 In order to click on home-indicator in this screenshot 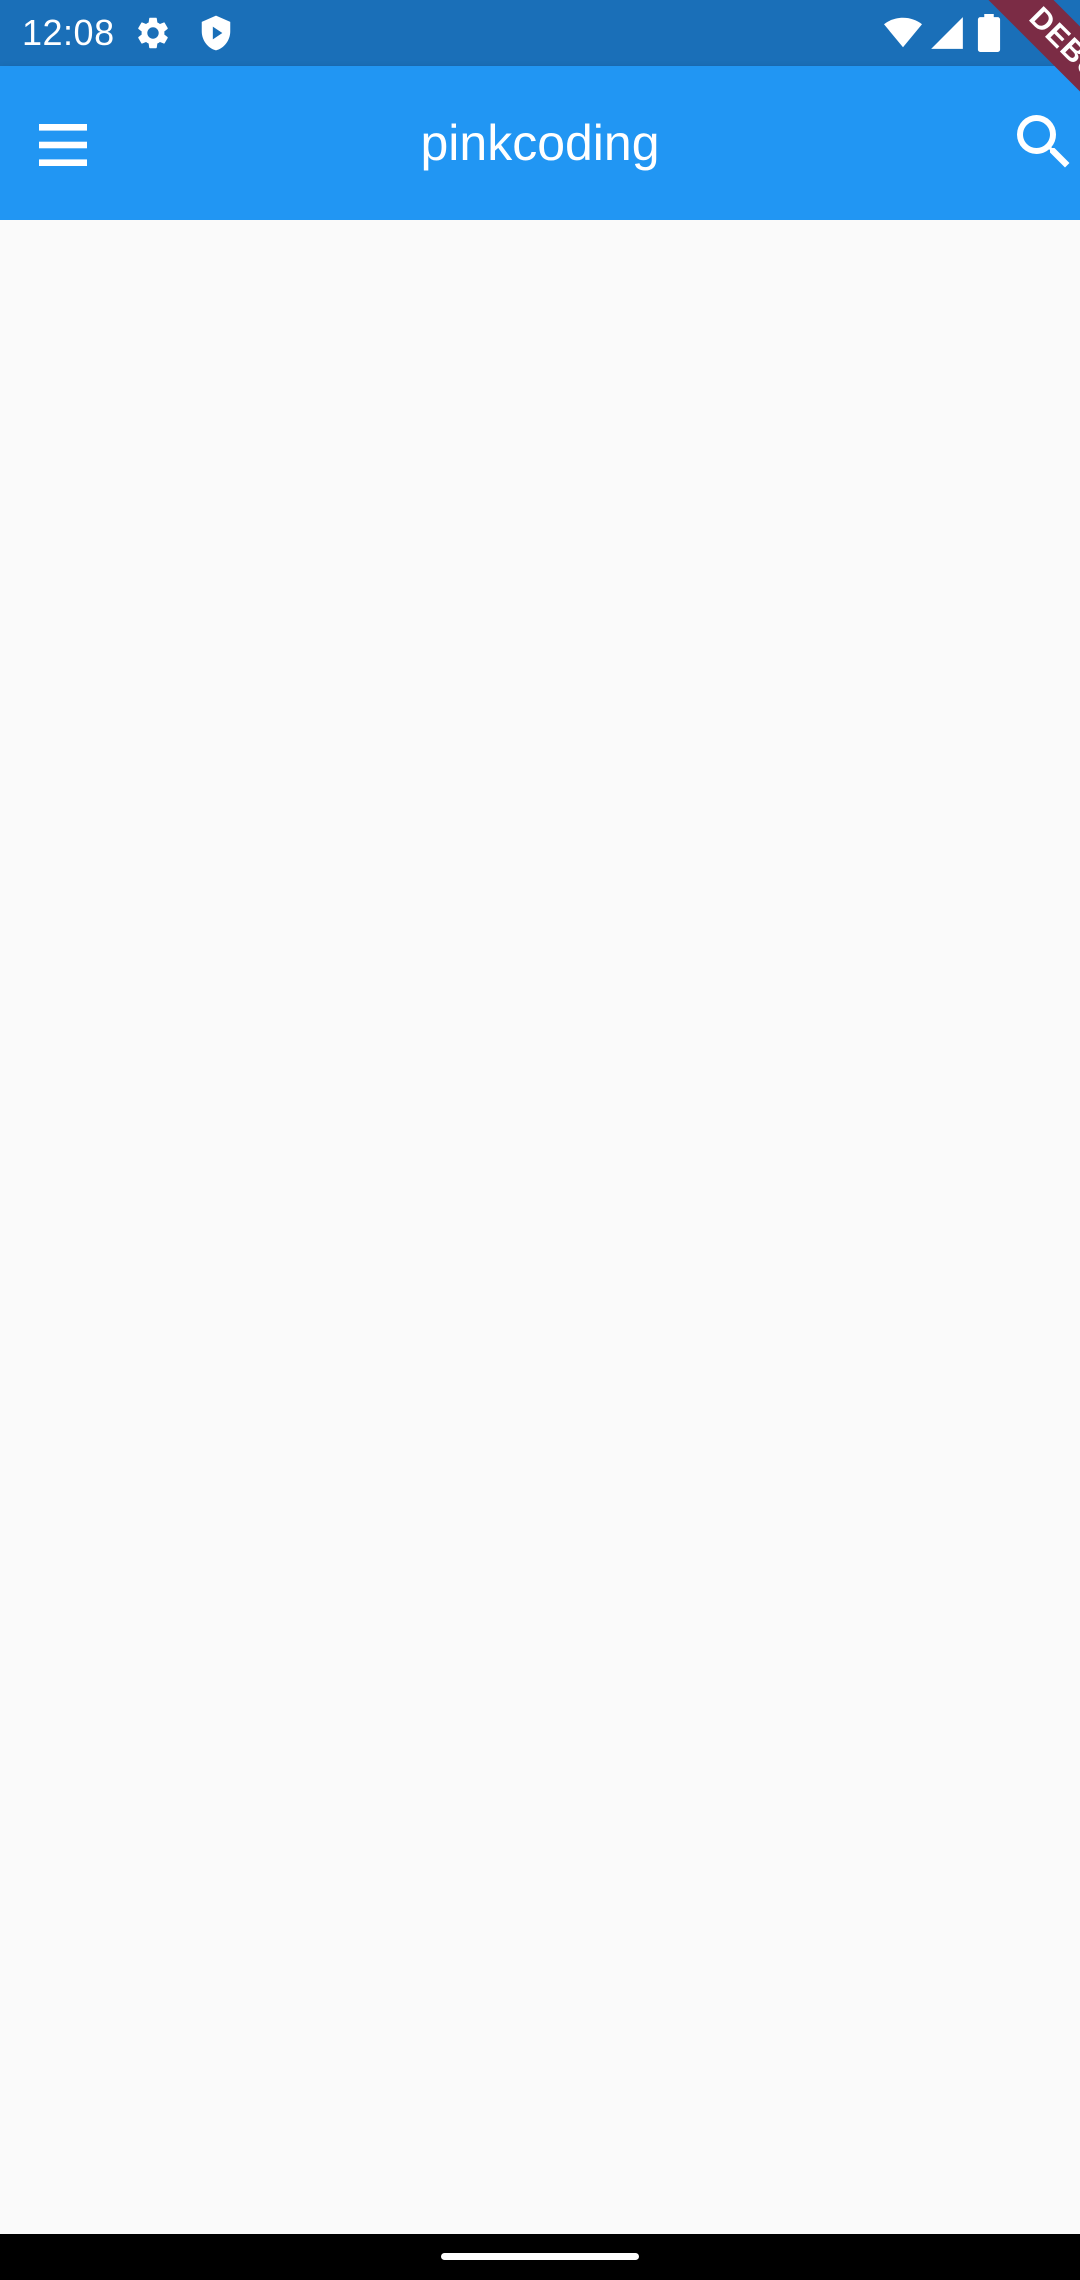, I will do `click(540, 2256)`.